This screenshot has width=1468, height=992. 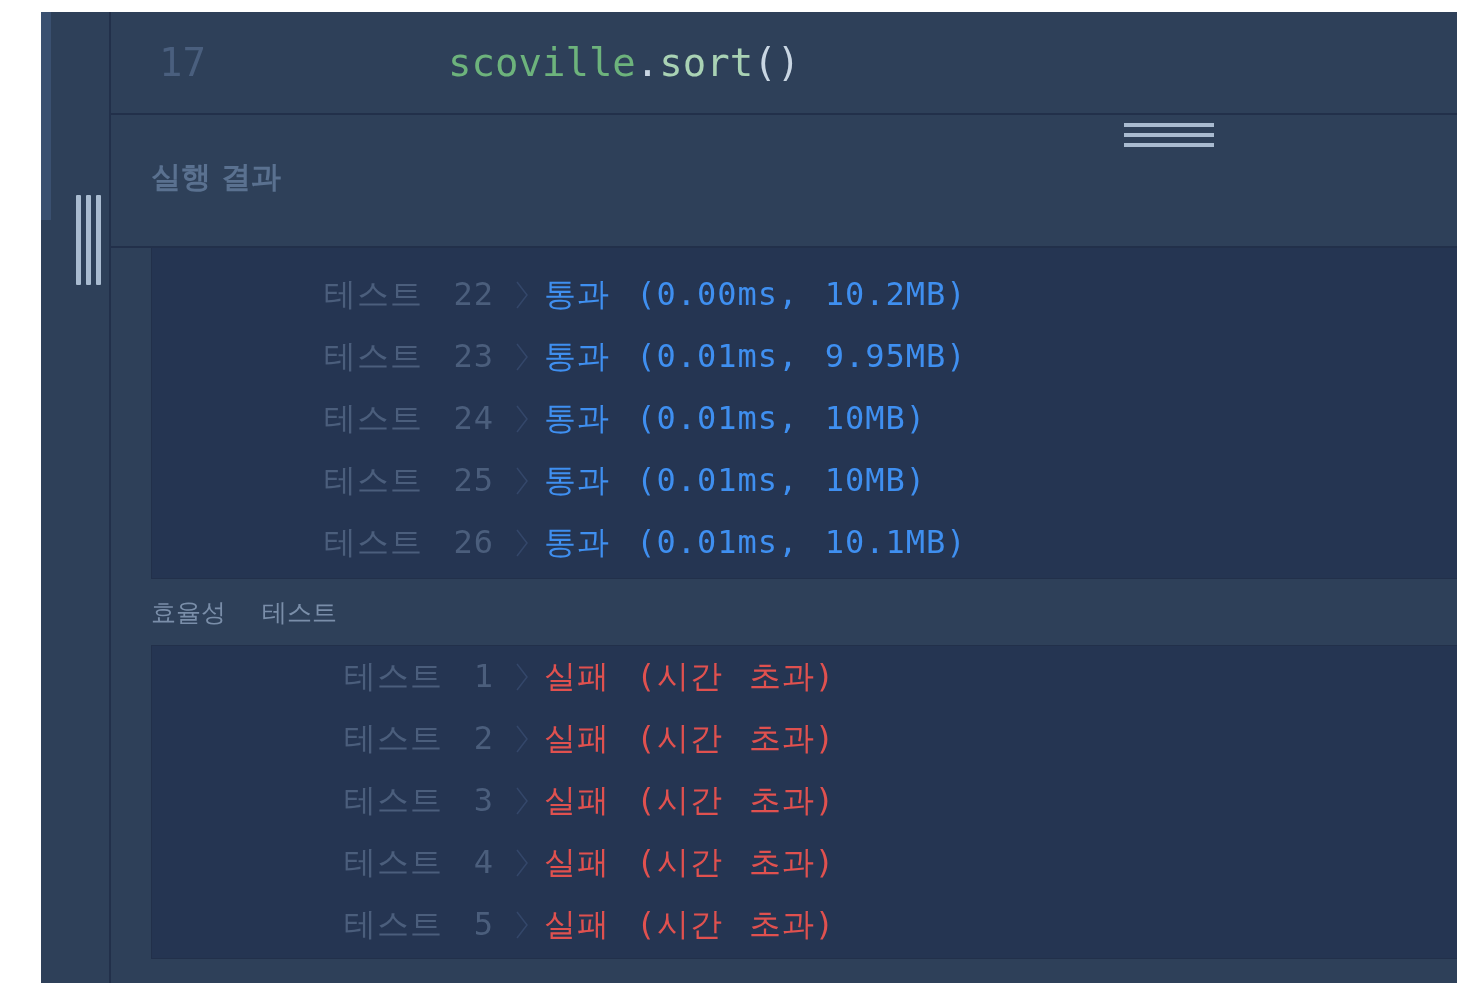 What do you see at coordinates (755, 542) in the screenshot?
I see `test-result: 통과 (0.01ms, 10.1MB)` at bounding box center [755, 542].